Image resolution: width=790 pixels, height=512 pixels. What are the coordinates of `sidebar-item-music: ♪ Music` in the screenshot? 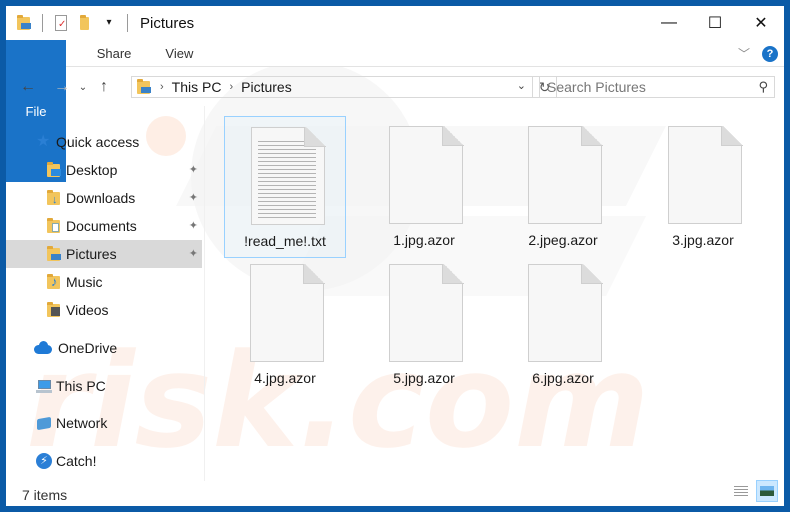 It's located at (104, 282).